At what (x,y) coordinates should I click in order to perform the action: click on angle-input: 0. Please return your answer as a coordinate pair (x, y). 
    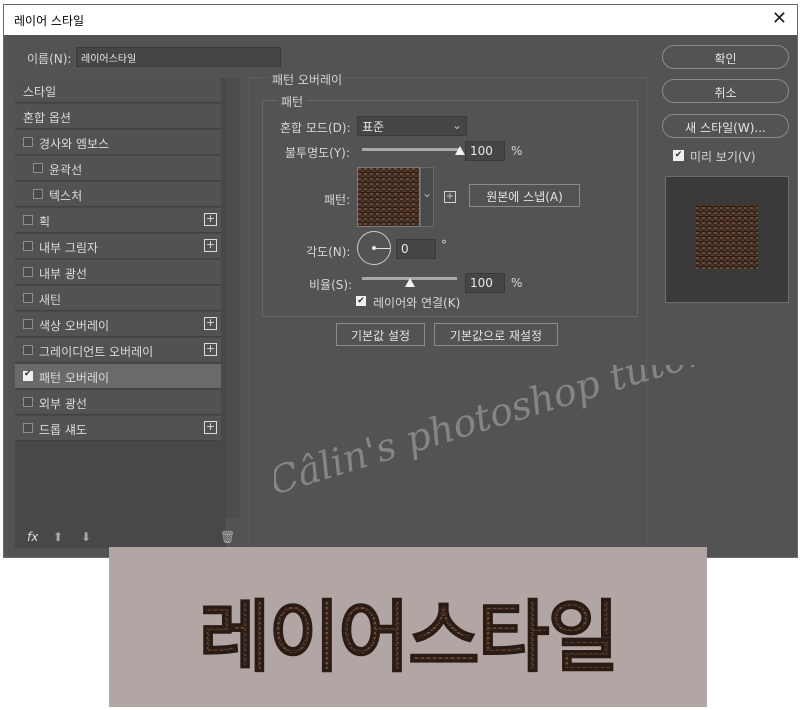
    Looking at the image, I should click on (416, 249).